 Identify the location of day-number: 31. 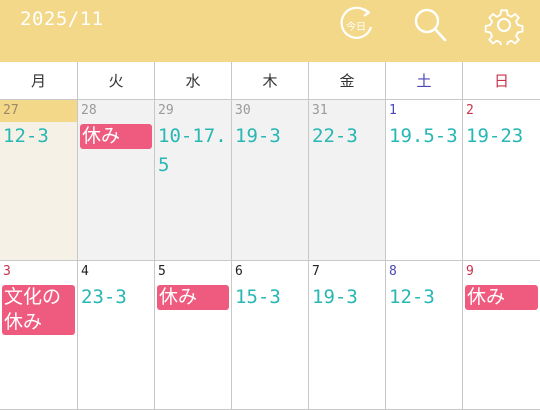
(320, 110).